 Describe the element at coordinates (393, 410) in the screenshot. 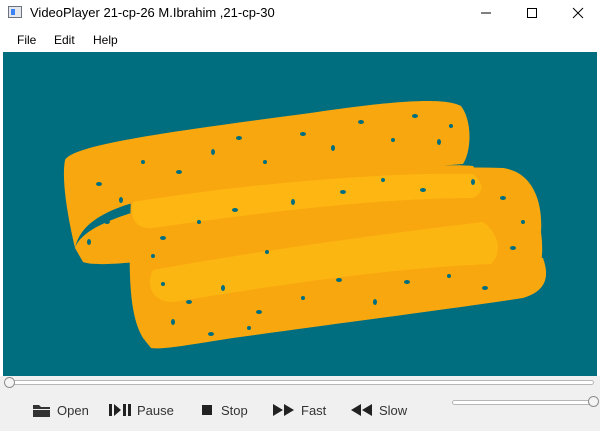

I see `slow-label: Slow` at that location.